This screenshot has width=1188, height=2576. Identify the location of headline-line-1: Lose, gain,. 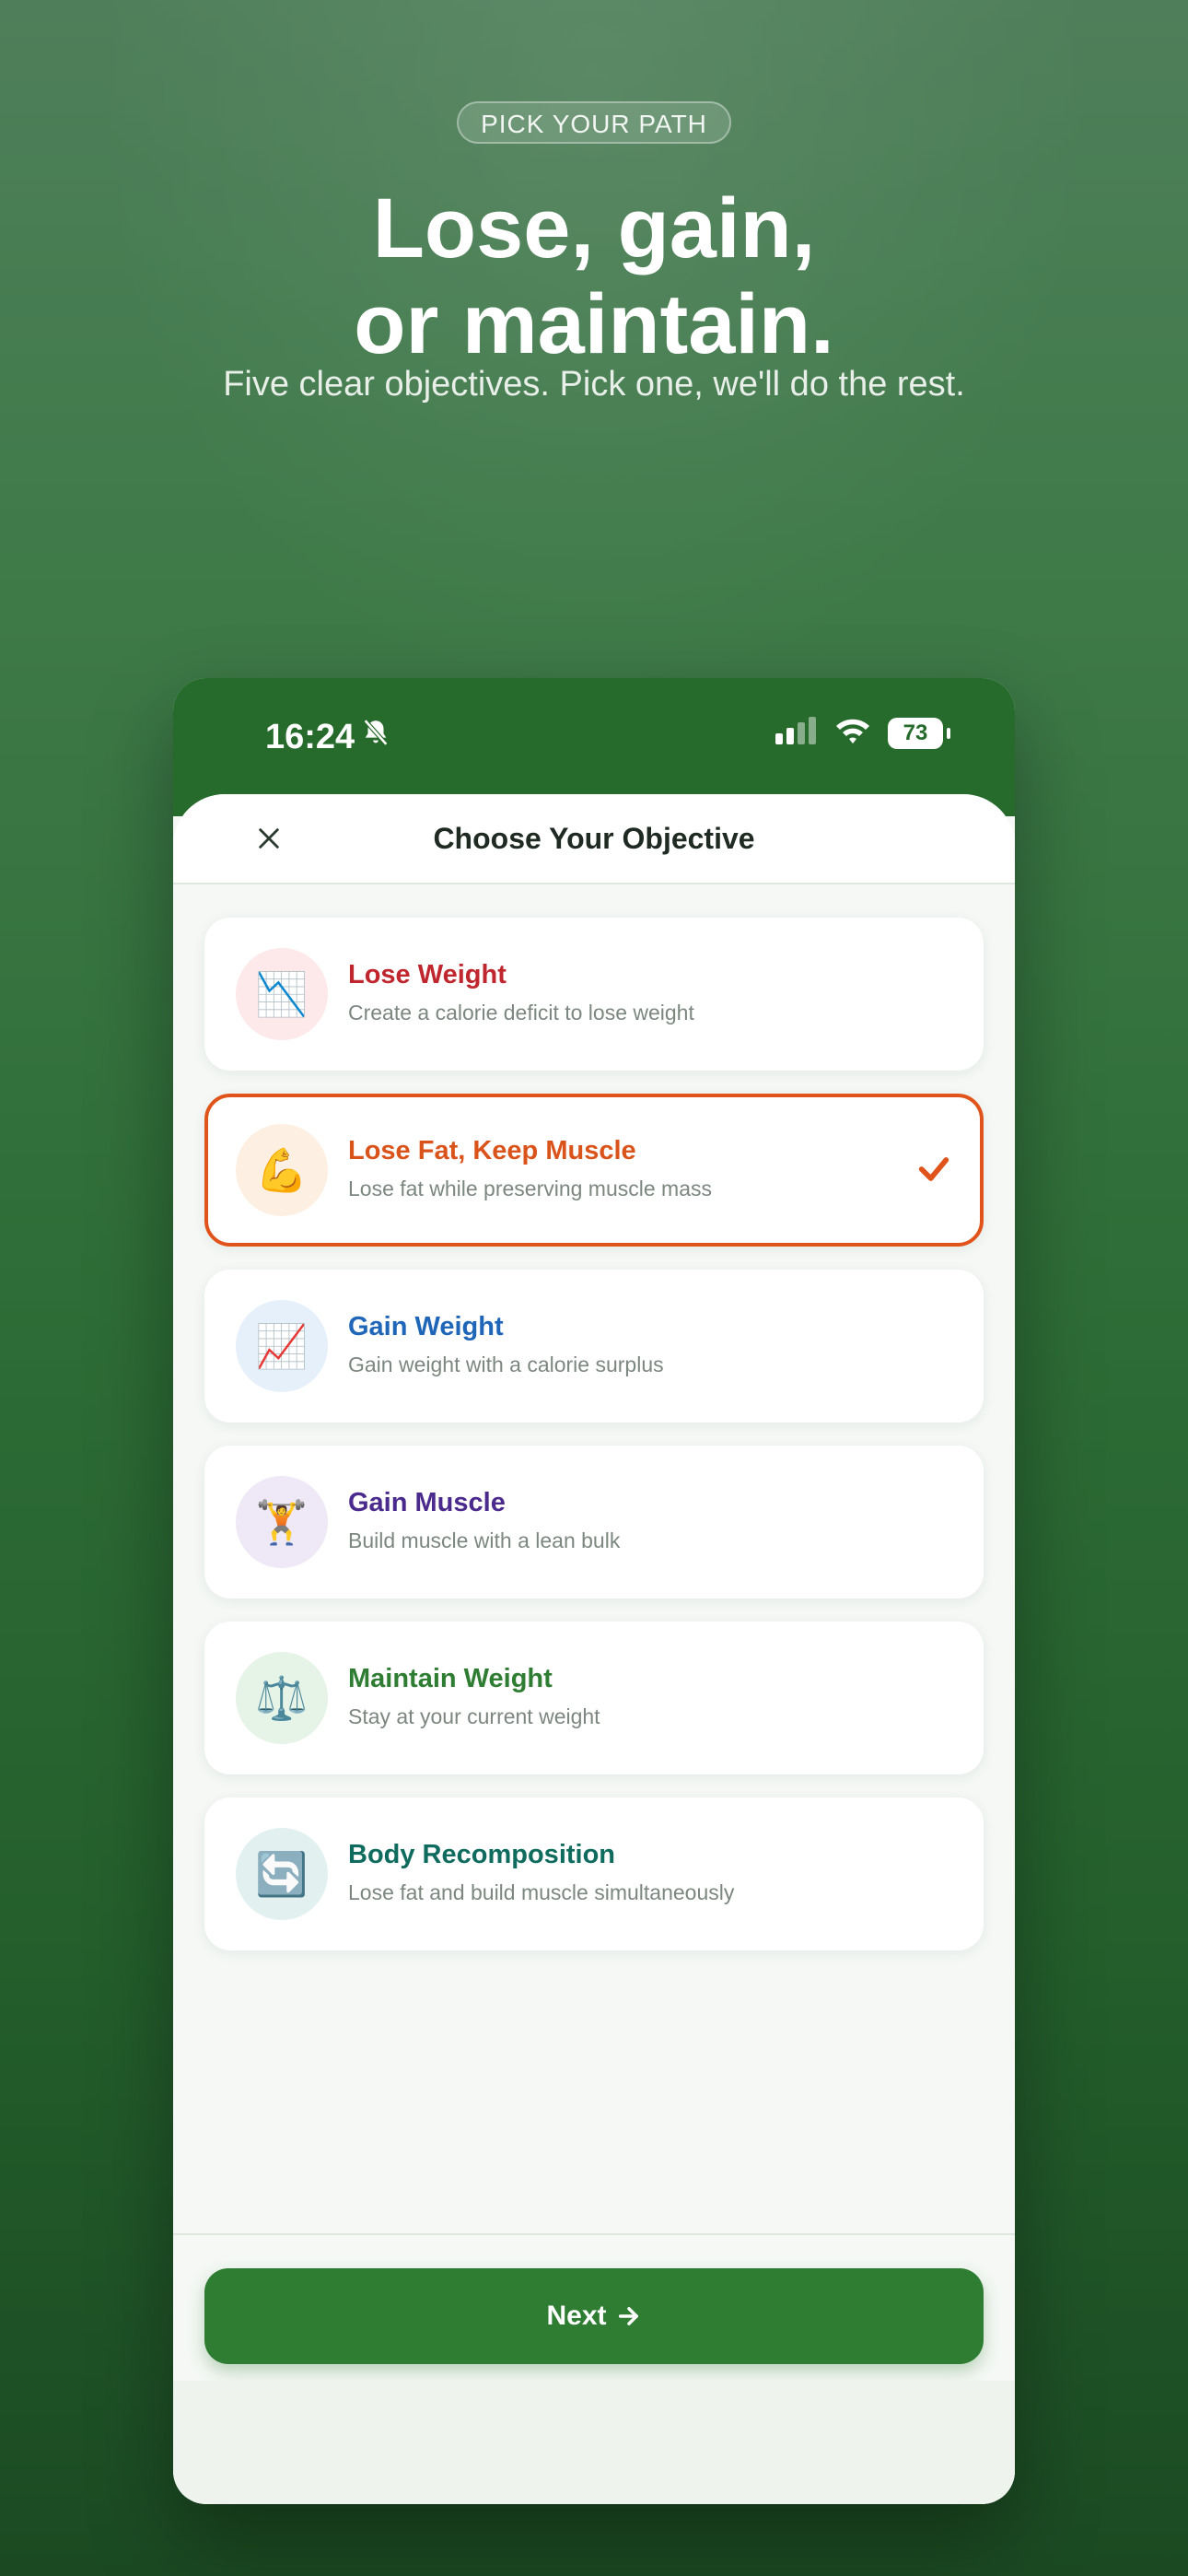
(594, 228).